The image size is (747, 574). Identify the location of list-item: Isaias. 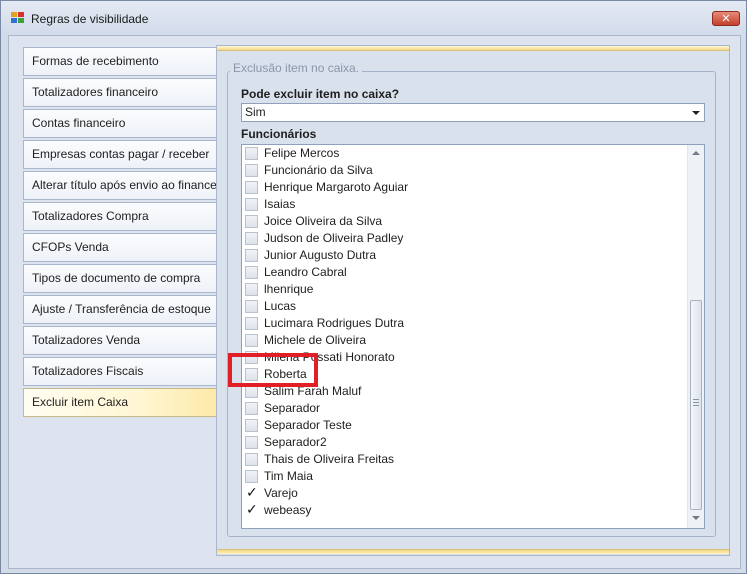
(464, 204).